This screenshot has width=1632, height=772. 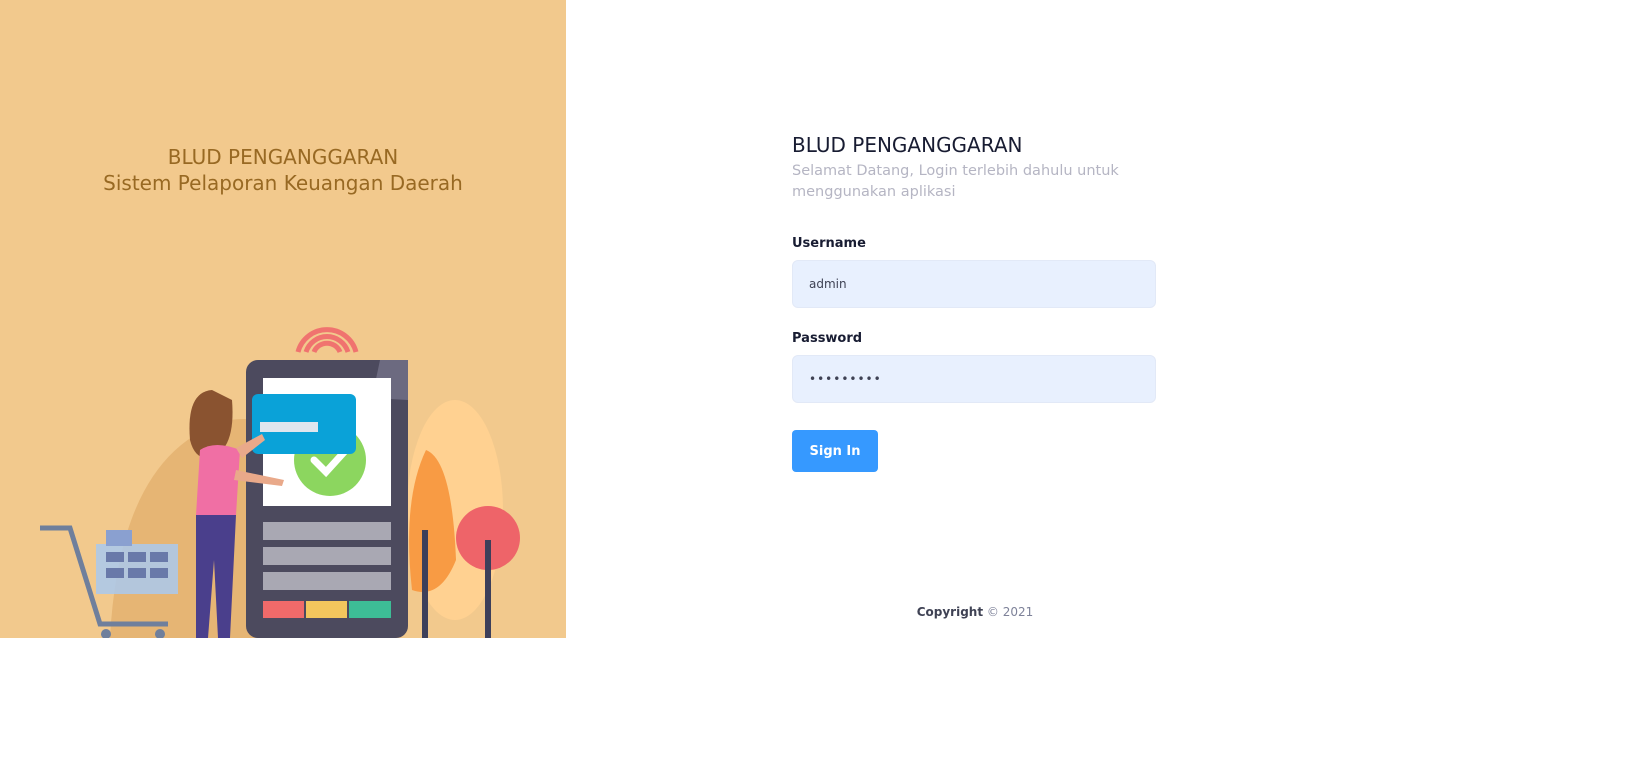 I want to click on username-input: admin, so click(x=974, y=284).